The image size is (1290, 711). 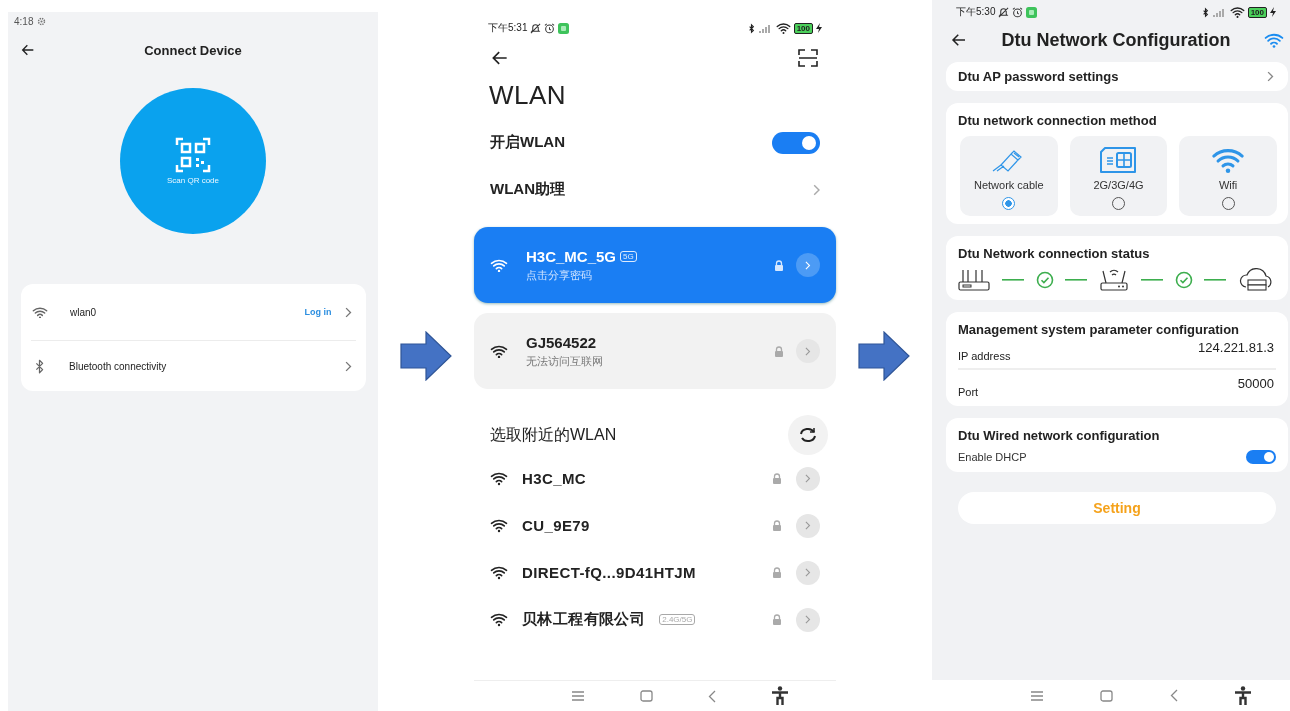 What do you see at coordinates (609, 572) in the screenshot?
I see `network-name: DIRECT-fQ...9D41HTJM` at bounding box center [609, 572].